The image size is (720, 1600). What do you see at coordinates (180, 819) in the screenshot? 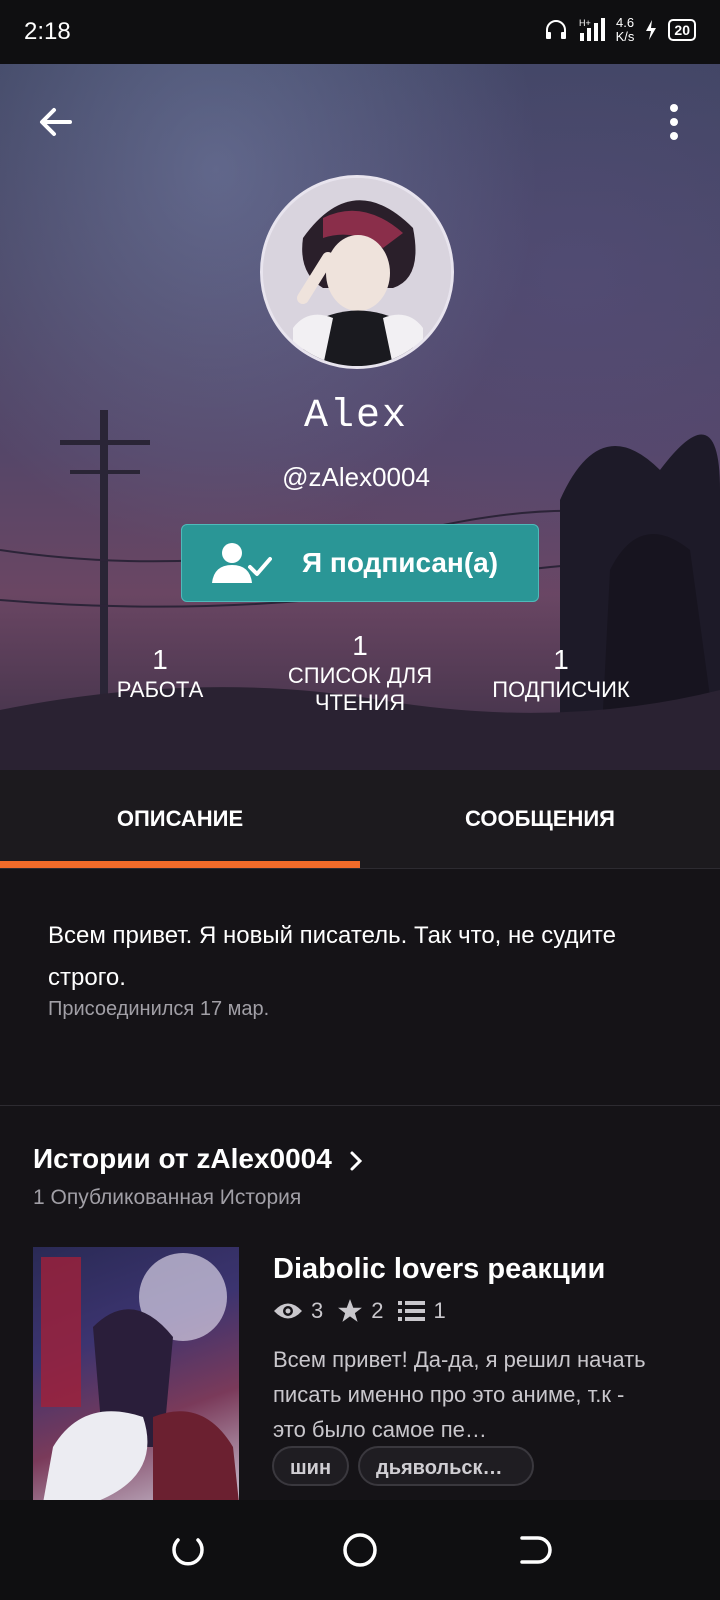
I see `tab-about: ОПИСАНИЕ` at bounding box center [180, 819].